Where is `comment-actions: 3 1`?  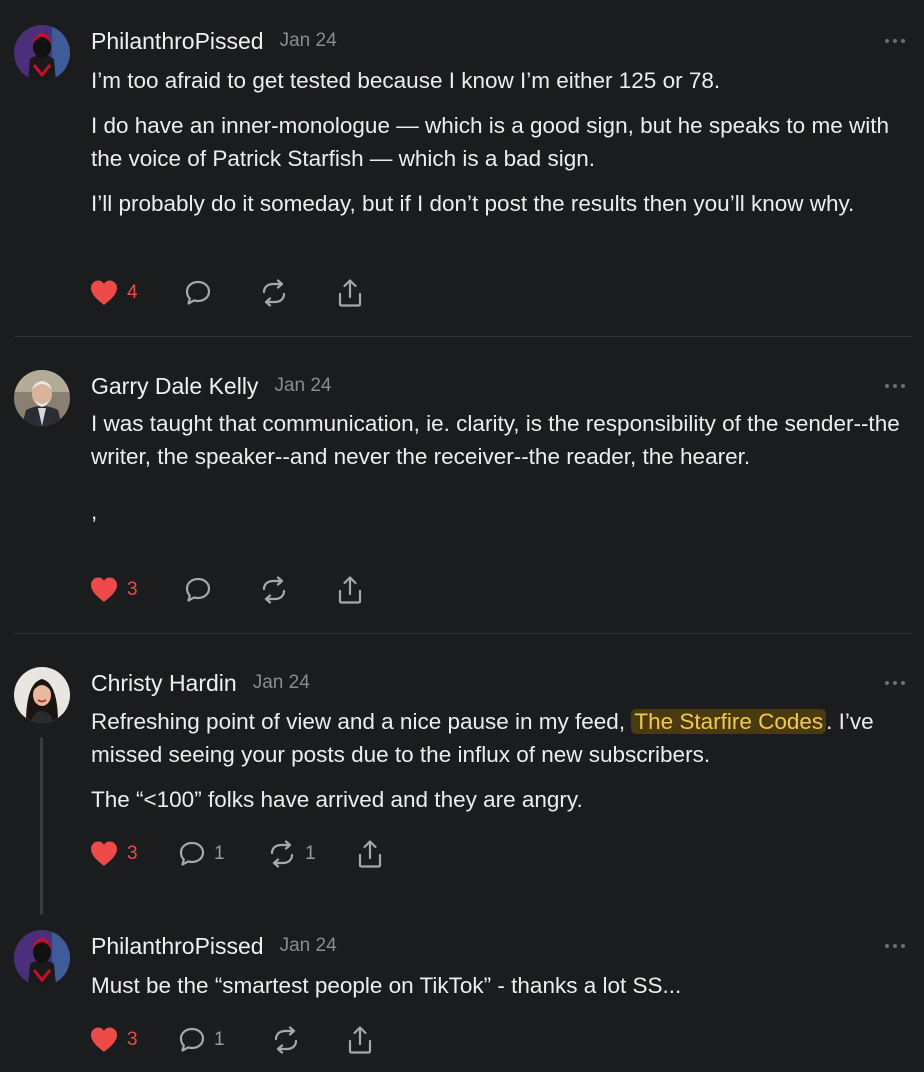
comment-actions: 3 1 is located at coordinates (289, 1040).